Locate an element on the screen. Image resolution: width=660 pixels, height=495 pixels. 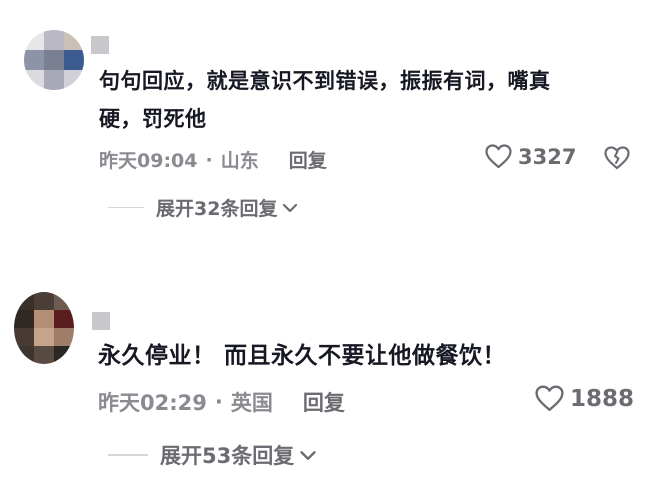
comment-meta: 昨天02:29 · 英国 回复 is located at coordinates (221, 402).